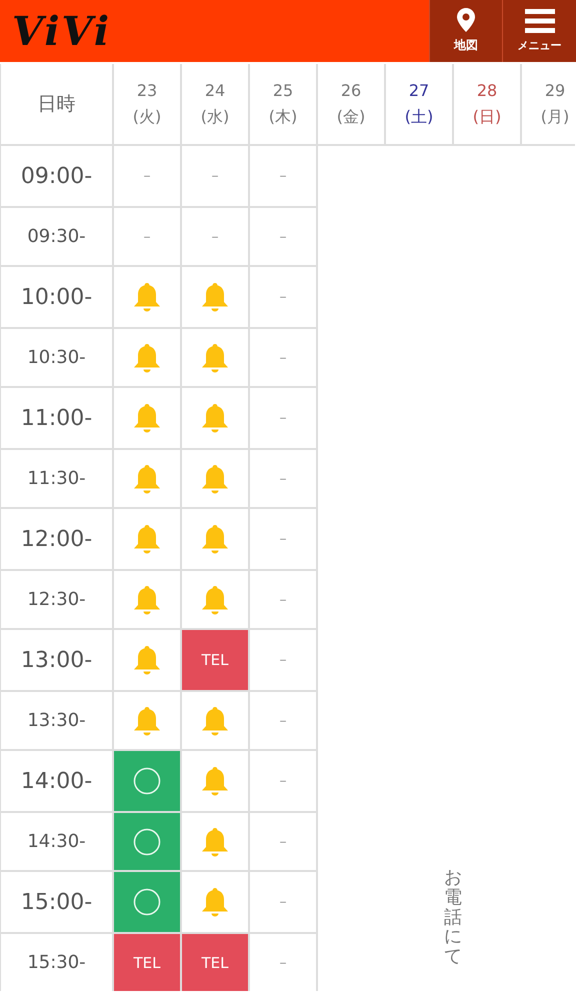 This screenshot has width=576, height=994. I want to click on time-cell: 12:30-, so click(56, 599).